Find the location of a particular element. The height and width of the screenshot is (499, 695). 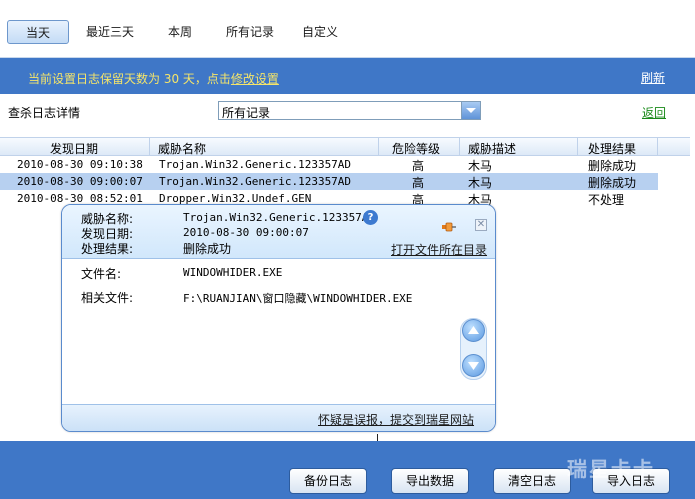

row-date: 2010-08-30 09:00:07 is located at coordinates (80, 181).